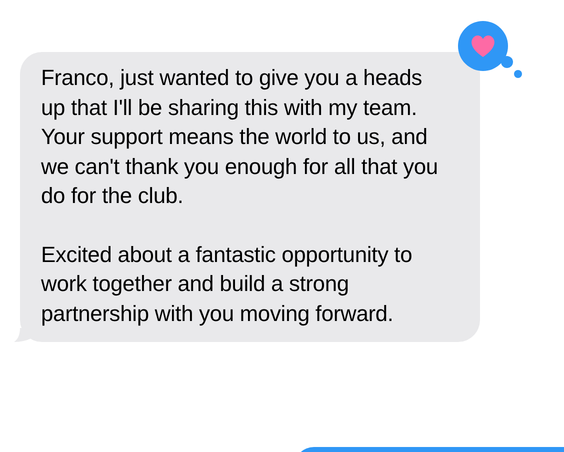 The image size is (564, 452). I want to click on message-text: Excited about a fantastic opportunity to work together and build a strong partnership with you moving forward., so click(227, 284).